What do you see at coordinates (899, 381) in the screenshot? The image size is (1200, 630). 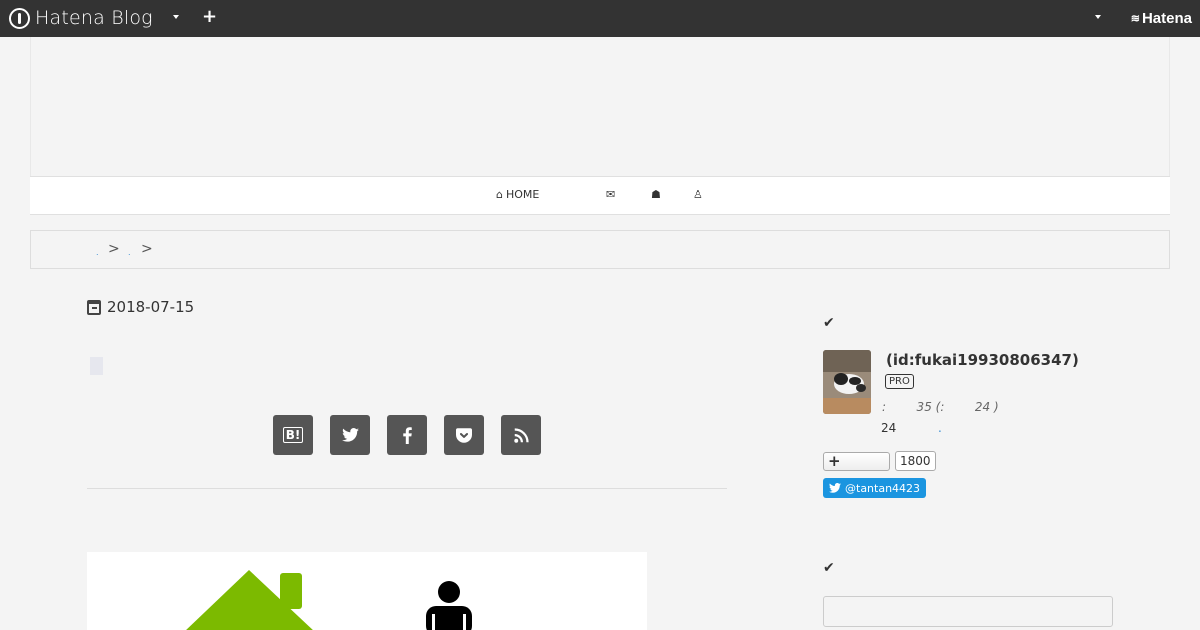 I see `pro-badge: PRO` at bounding box center [899, 381].